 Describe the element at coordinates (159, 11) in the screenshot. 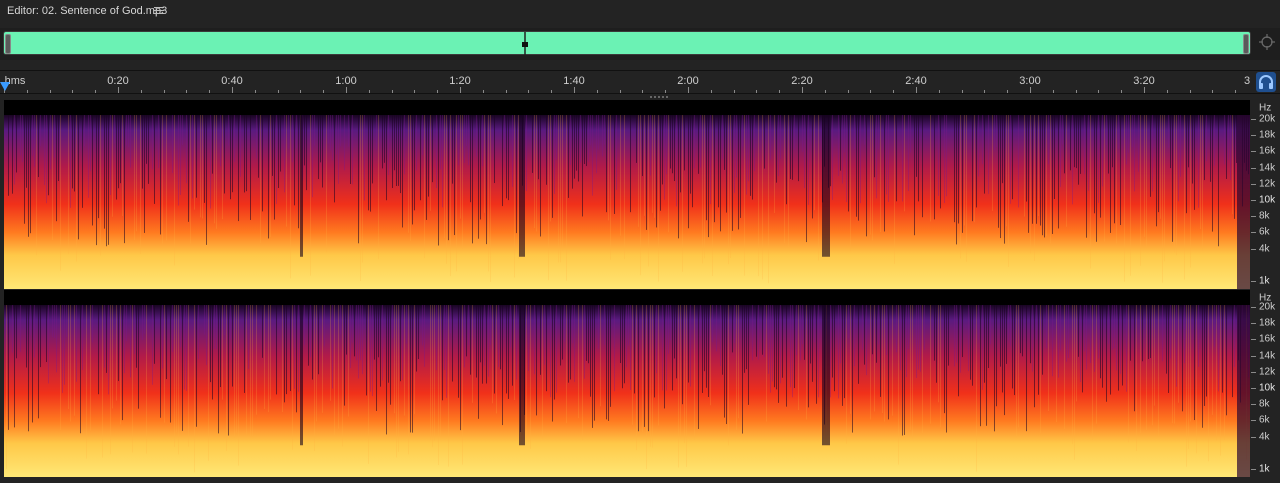

I see `hamburger-menu-icon` at that location.